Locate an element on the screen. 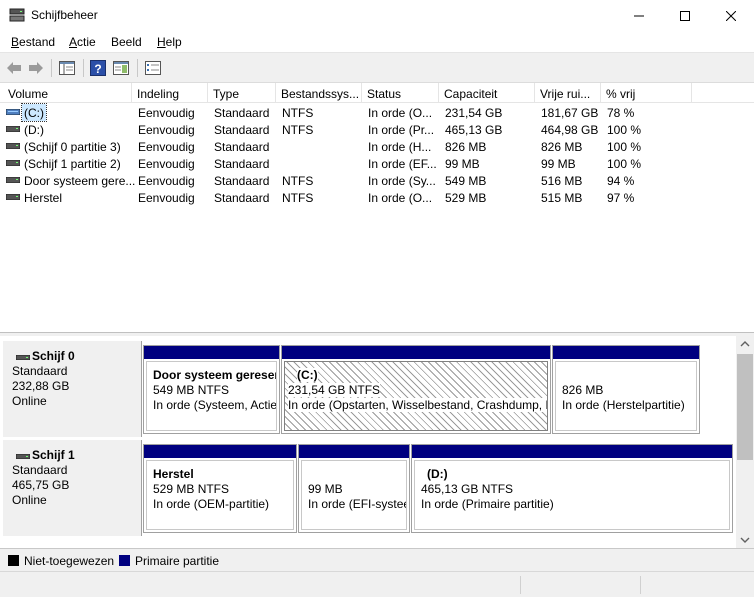 The height and width of the screenshot is (597, 754). console-tree-icon is located at coordinates (67, 68).